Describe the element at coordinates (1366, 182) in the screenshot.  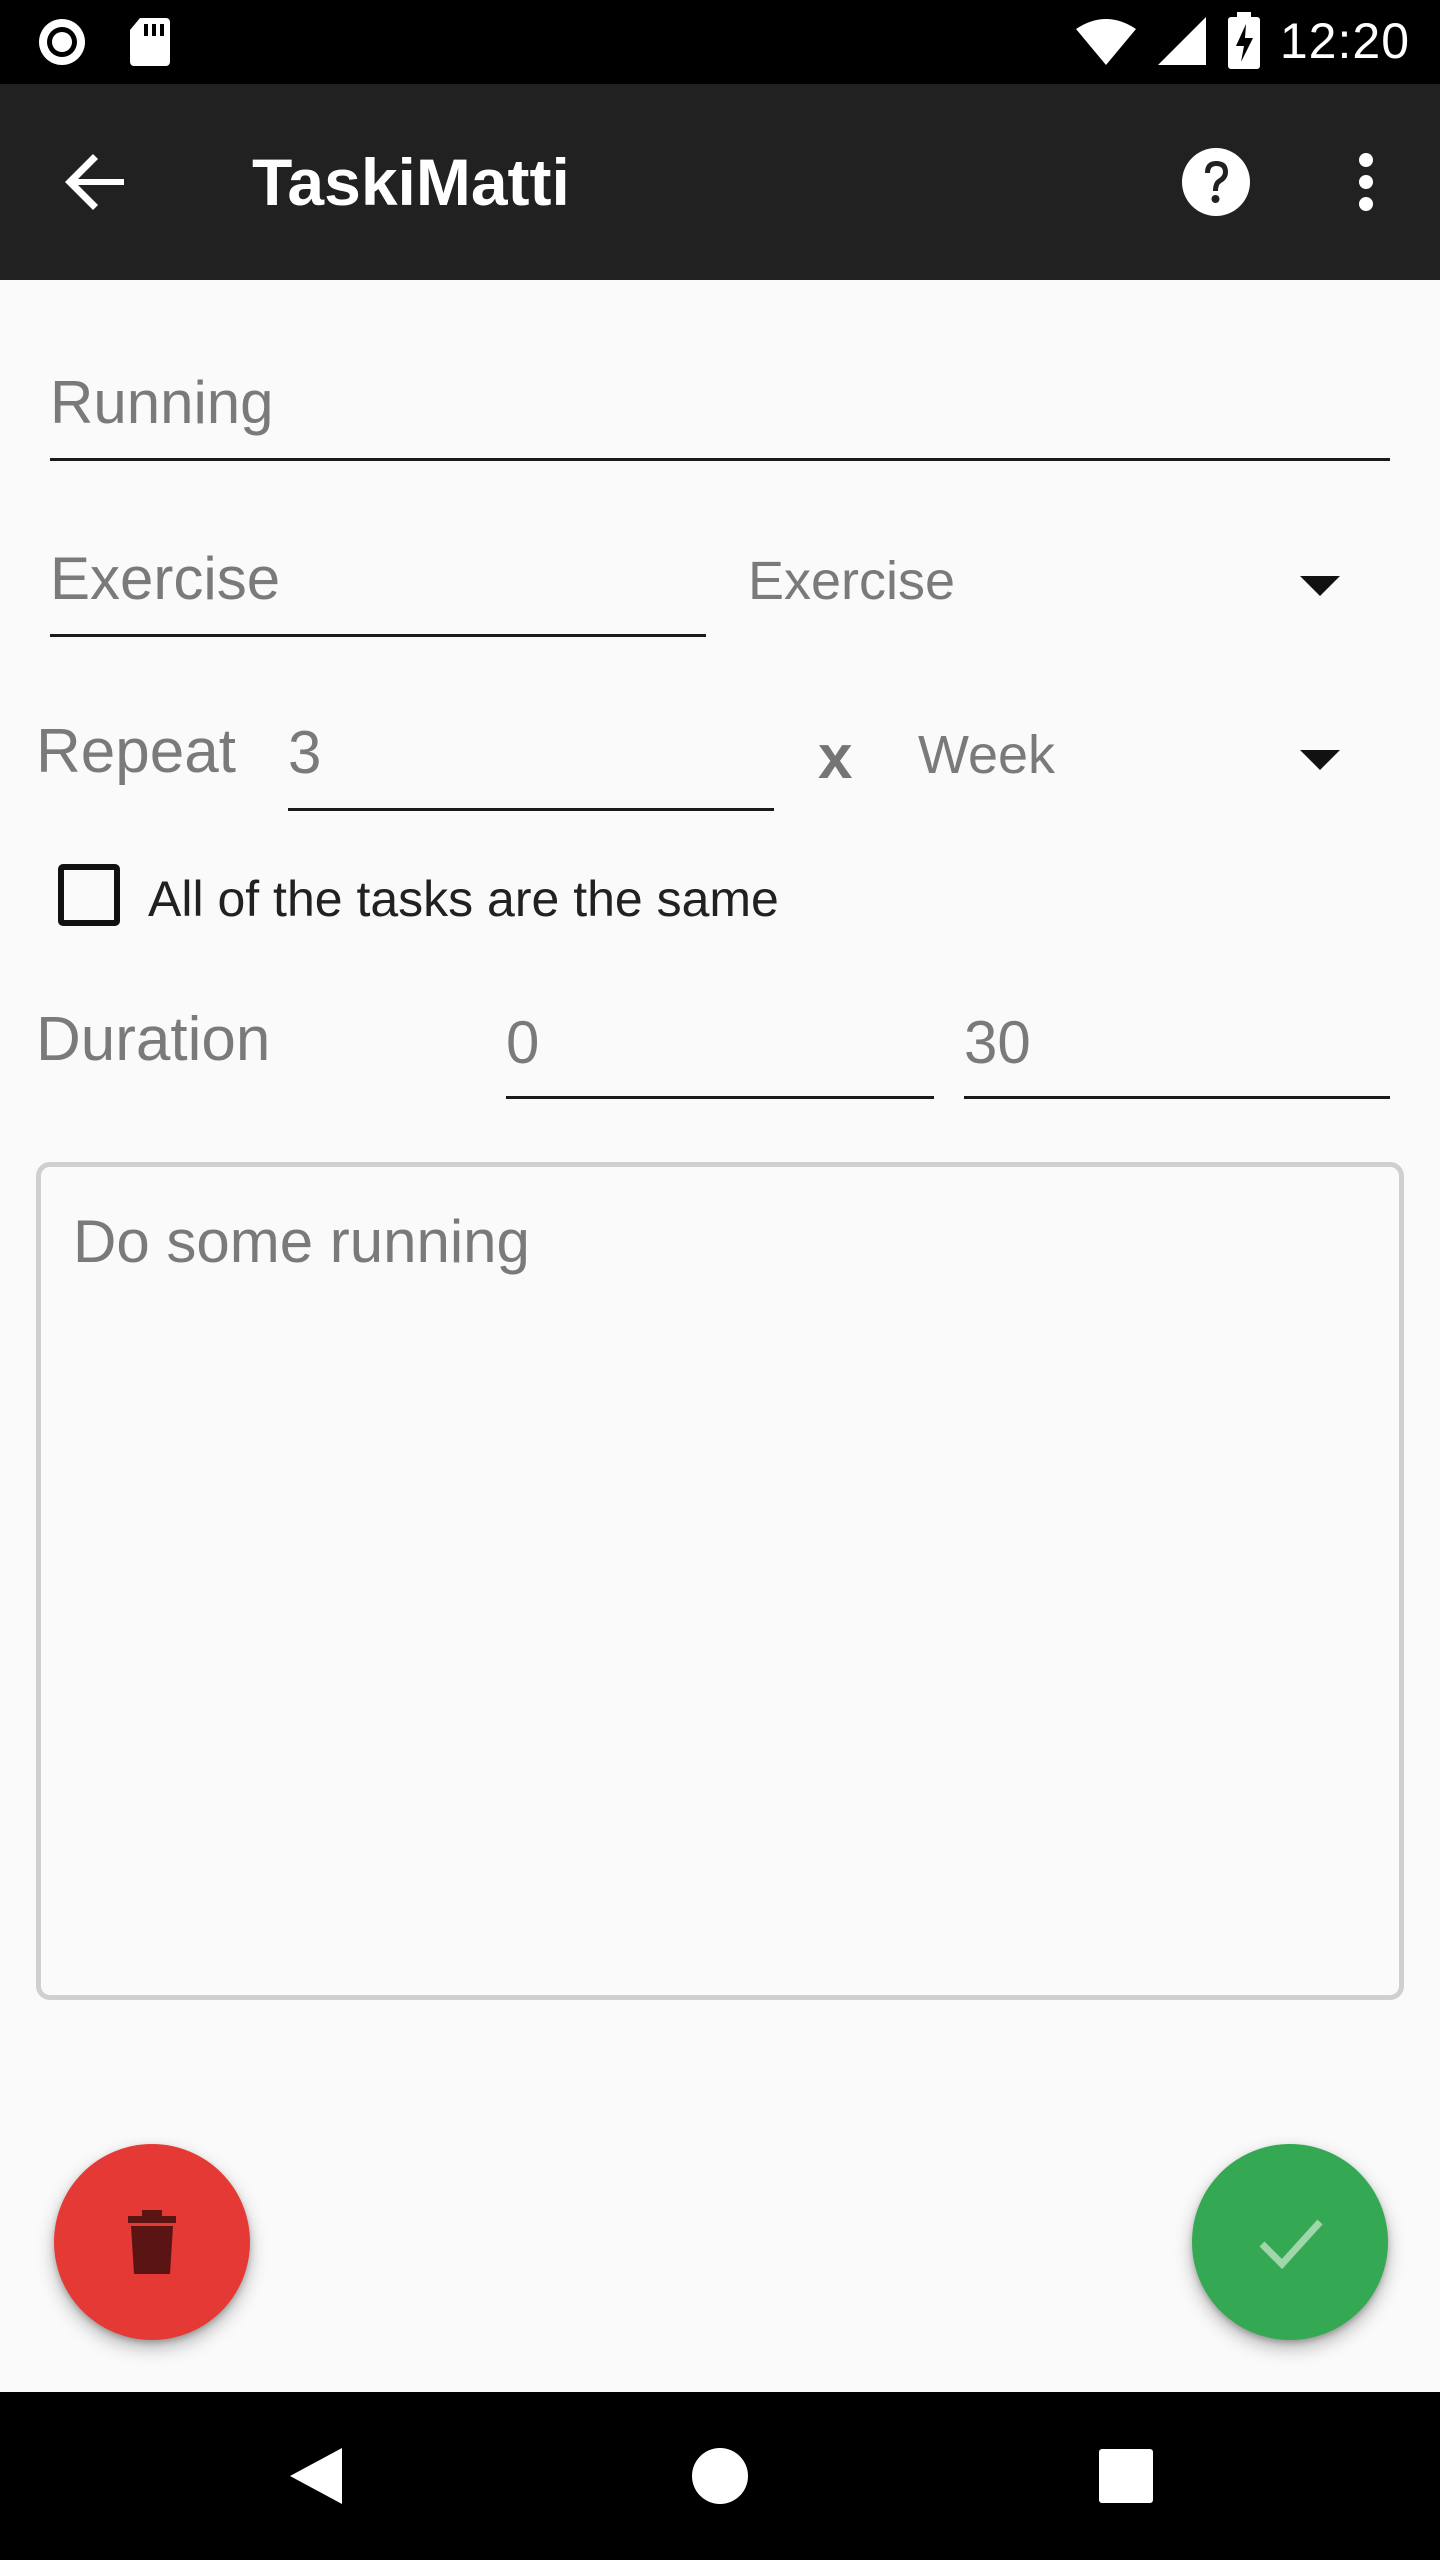
I see `more-vert-icon` at that location.